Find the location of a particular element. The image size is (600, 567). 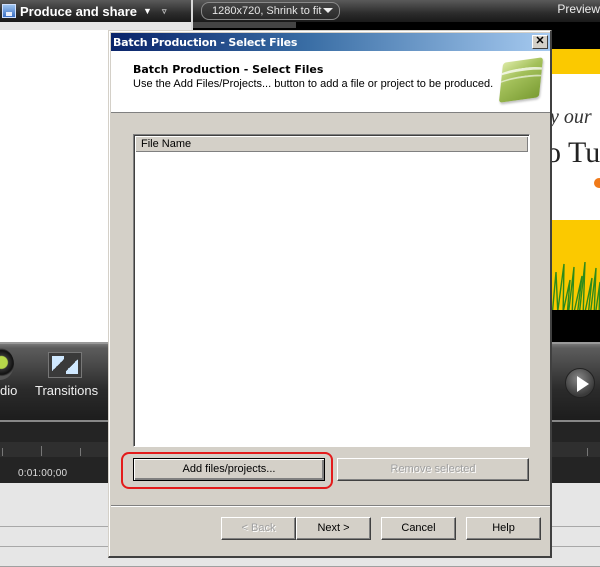

clip-bin-panel is located at coordinates (54, 186).